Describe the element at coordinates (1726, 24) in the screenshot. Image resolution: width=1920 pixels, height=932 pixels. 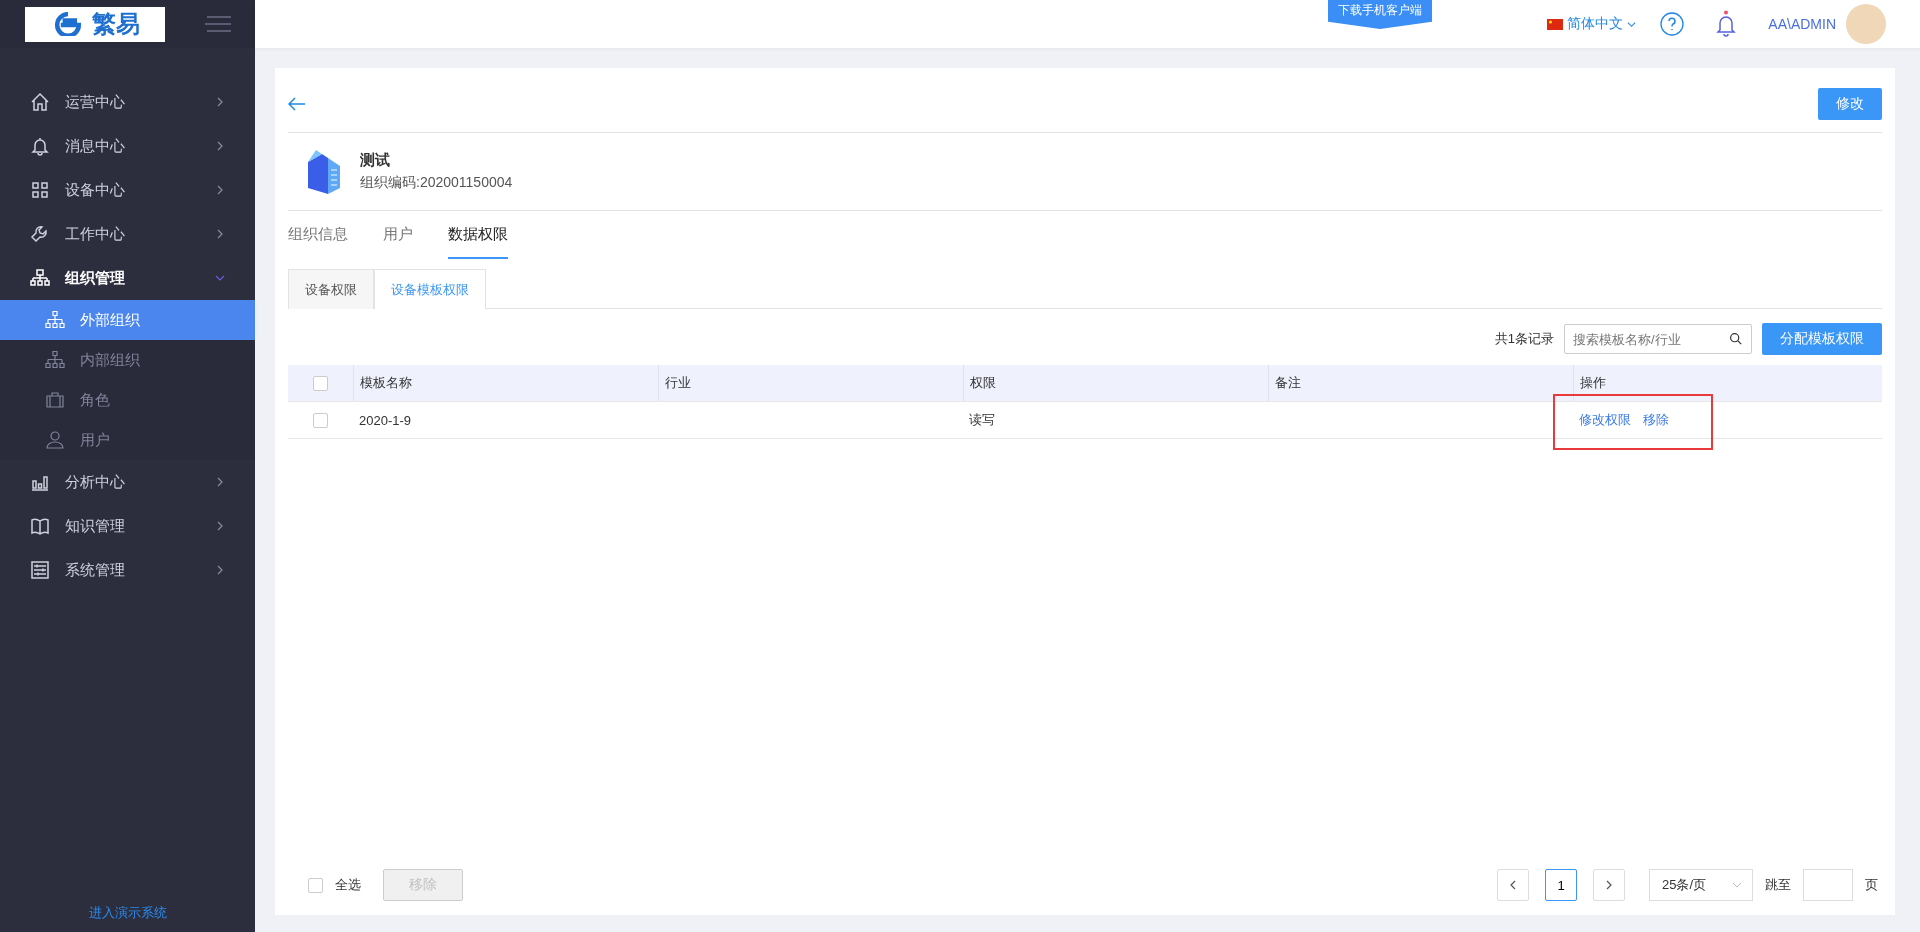
I see `notification-bell-icon` at that location.